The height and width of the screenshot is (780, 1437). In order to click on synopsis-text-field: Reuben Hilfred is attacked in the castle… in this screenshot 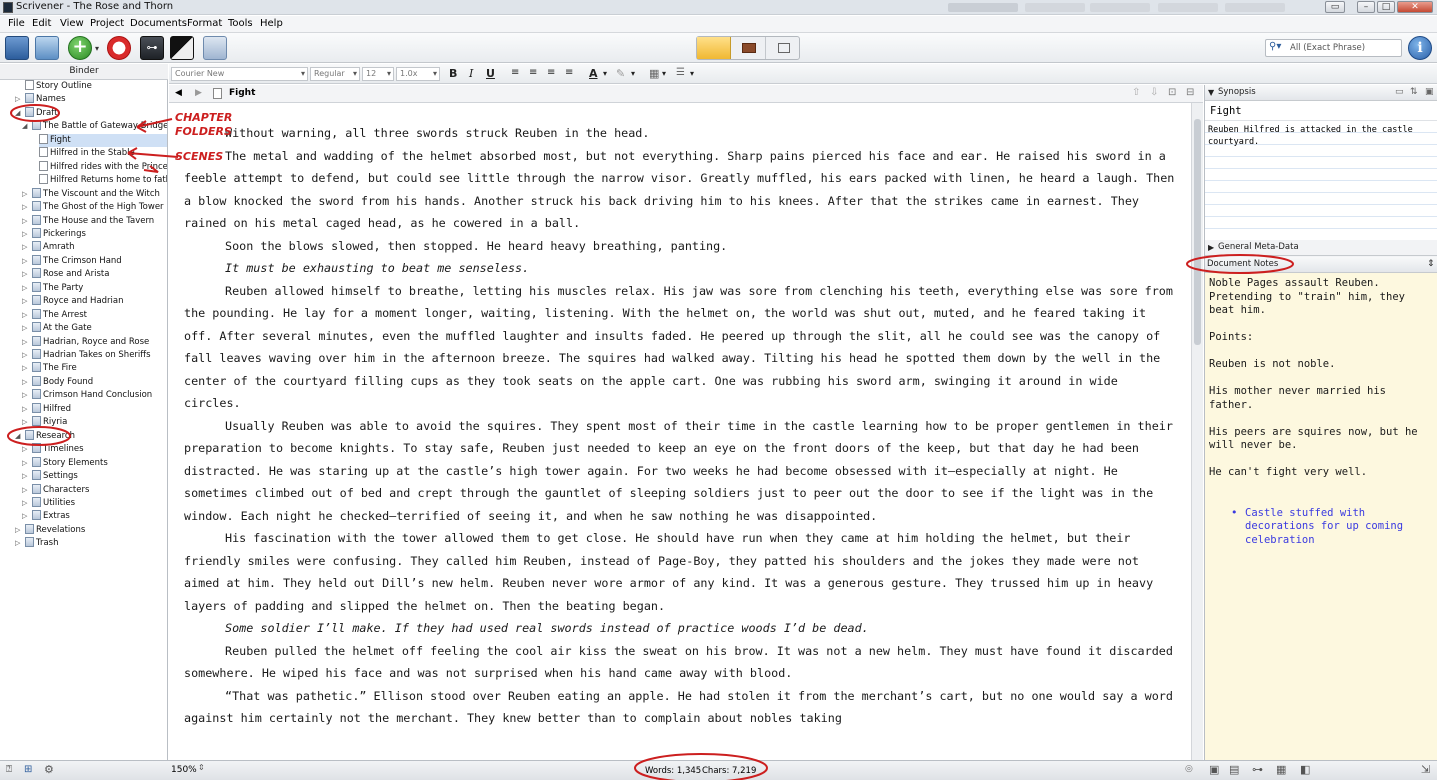, I will do `click(1321, 182)`.